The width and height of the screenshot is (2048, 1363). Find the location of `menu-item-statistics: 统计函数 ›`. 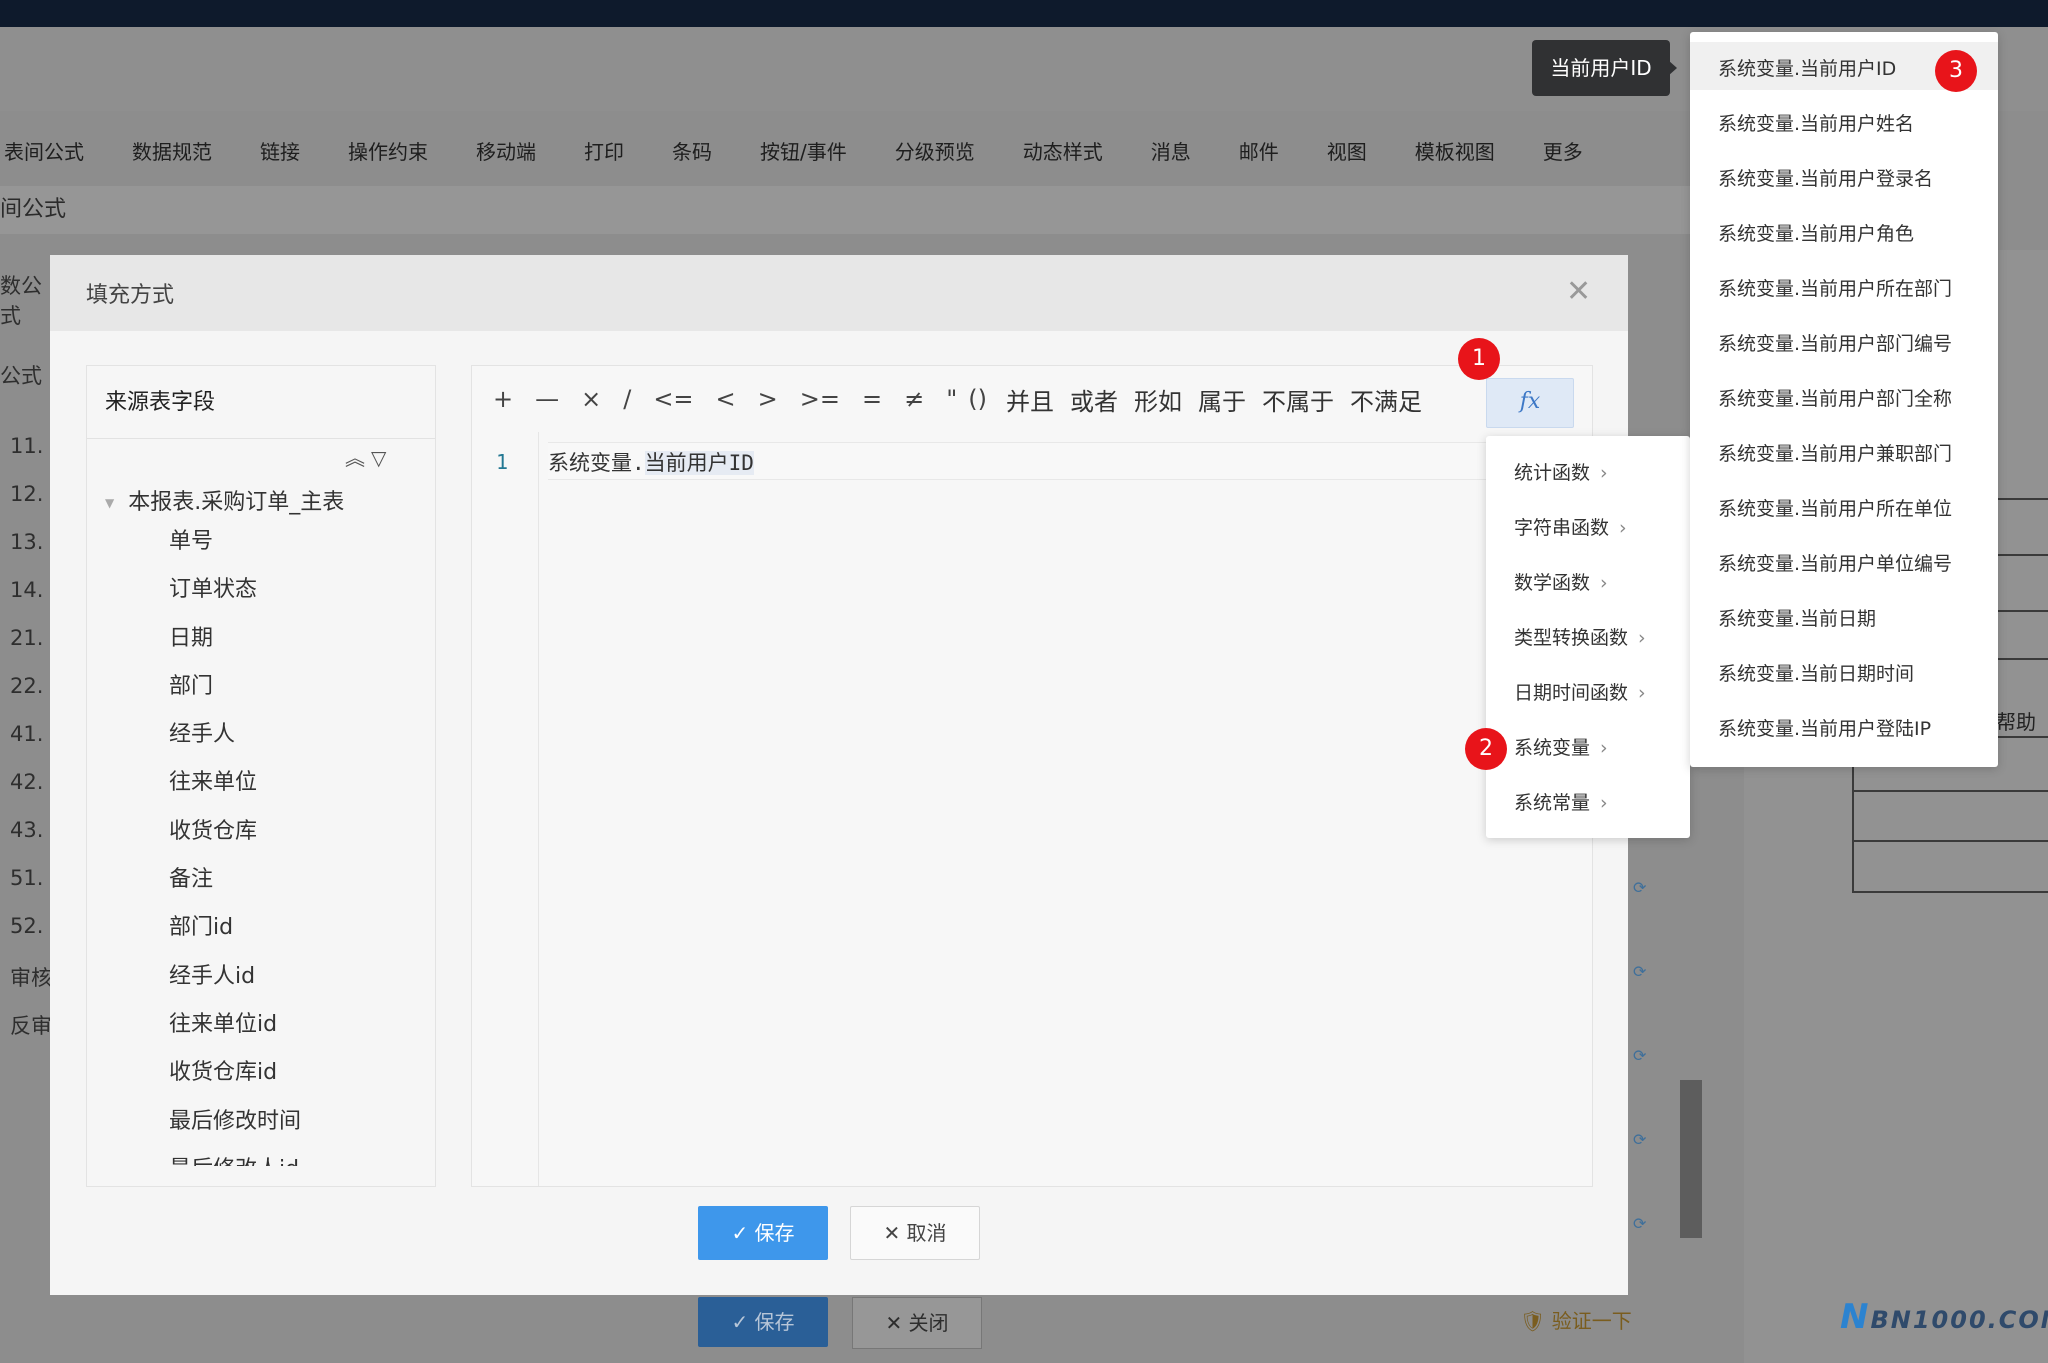

menu-item-statistics: 统计函数 › is located at coordinates (1561, 471).